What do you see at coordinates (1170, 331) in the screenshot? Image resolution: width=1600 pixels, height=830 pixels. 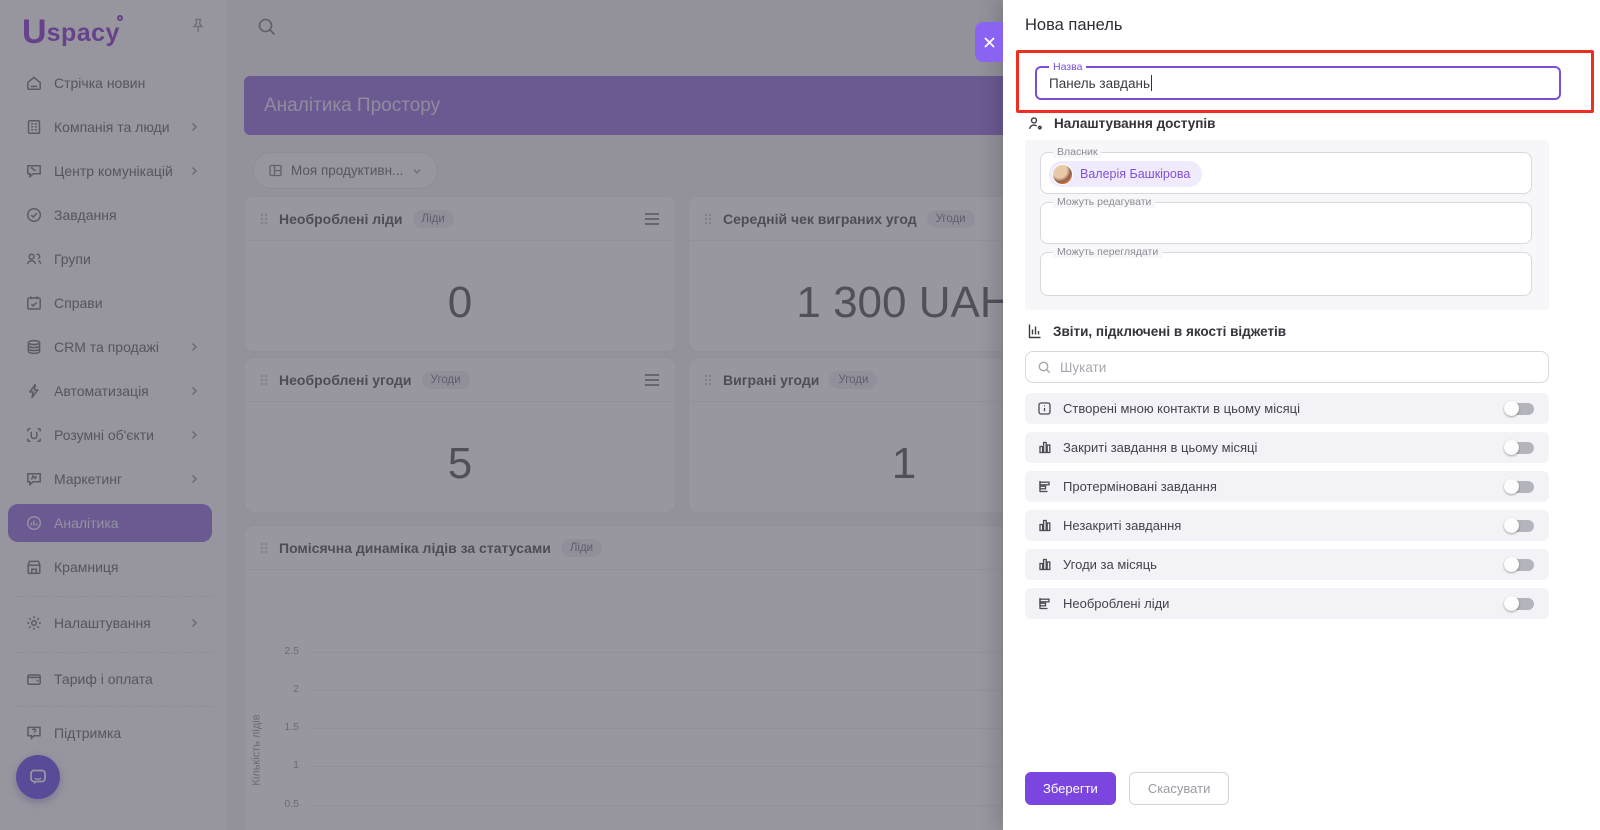 I see `section-title: Звіти, підключені в якості віджетів` at bounding box center [1170, 331].